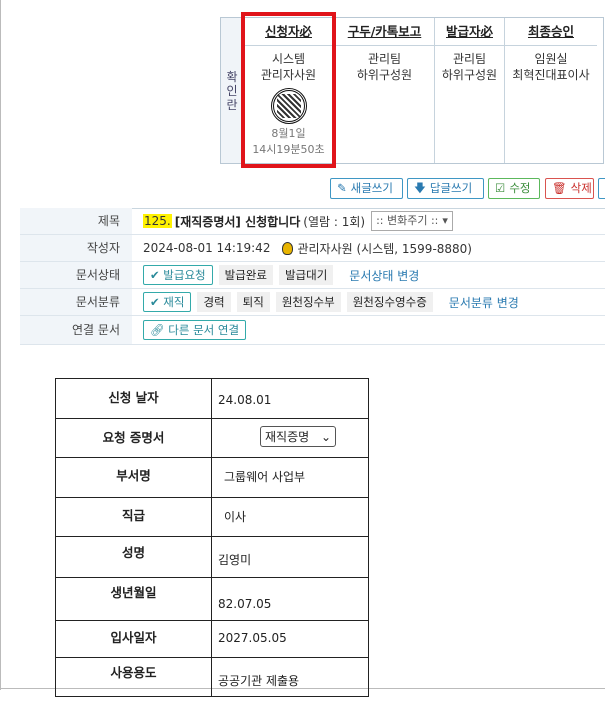  I want to click on row-category: 문서분류 ✔ 재직 경력 퇴직 원천징수부 원천징수영수증 문서분류 변경, so click(312, 302).